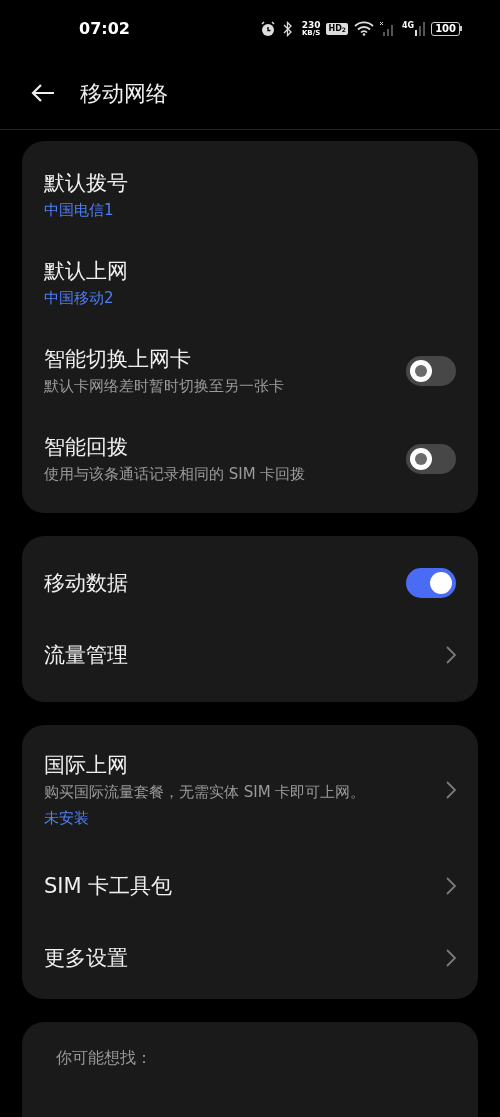  I want to click on row-title: 移动数据, so click(86, 583).